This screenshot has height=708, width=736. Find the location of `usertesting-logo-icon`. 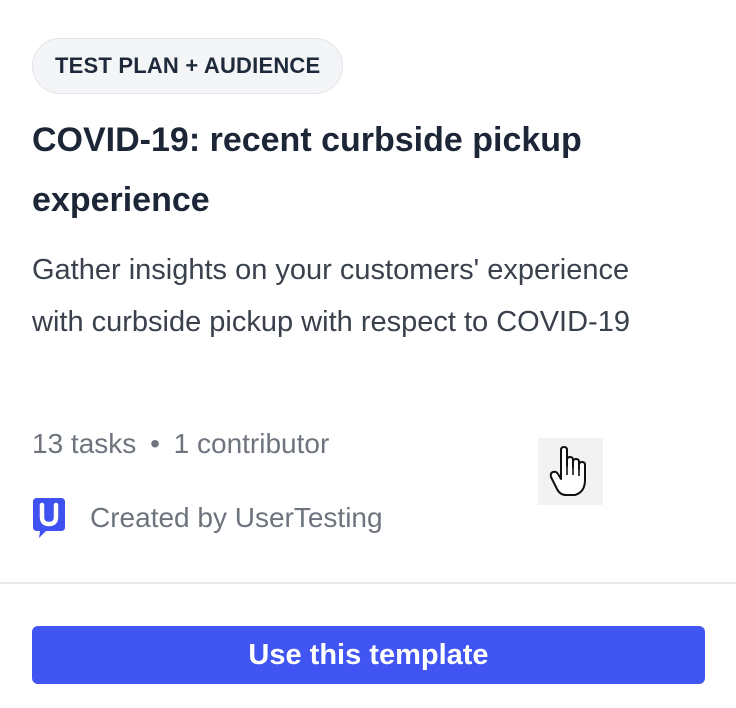

usertesting-logo-icon is located at coordinates (49, 518).